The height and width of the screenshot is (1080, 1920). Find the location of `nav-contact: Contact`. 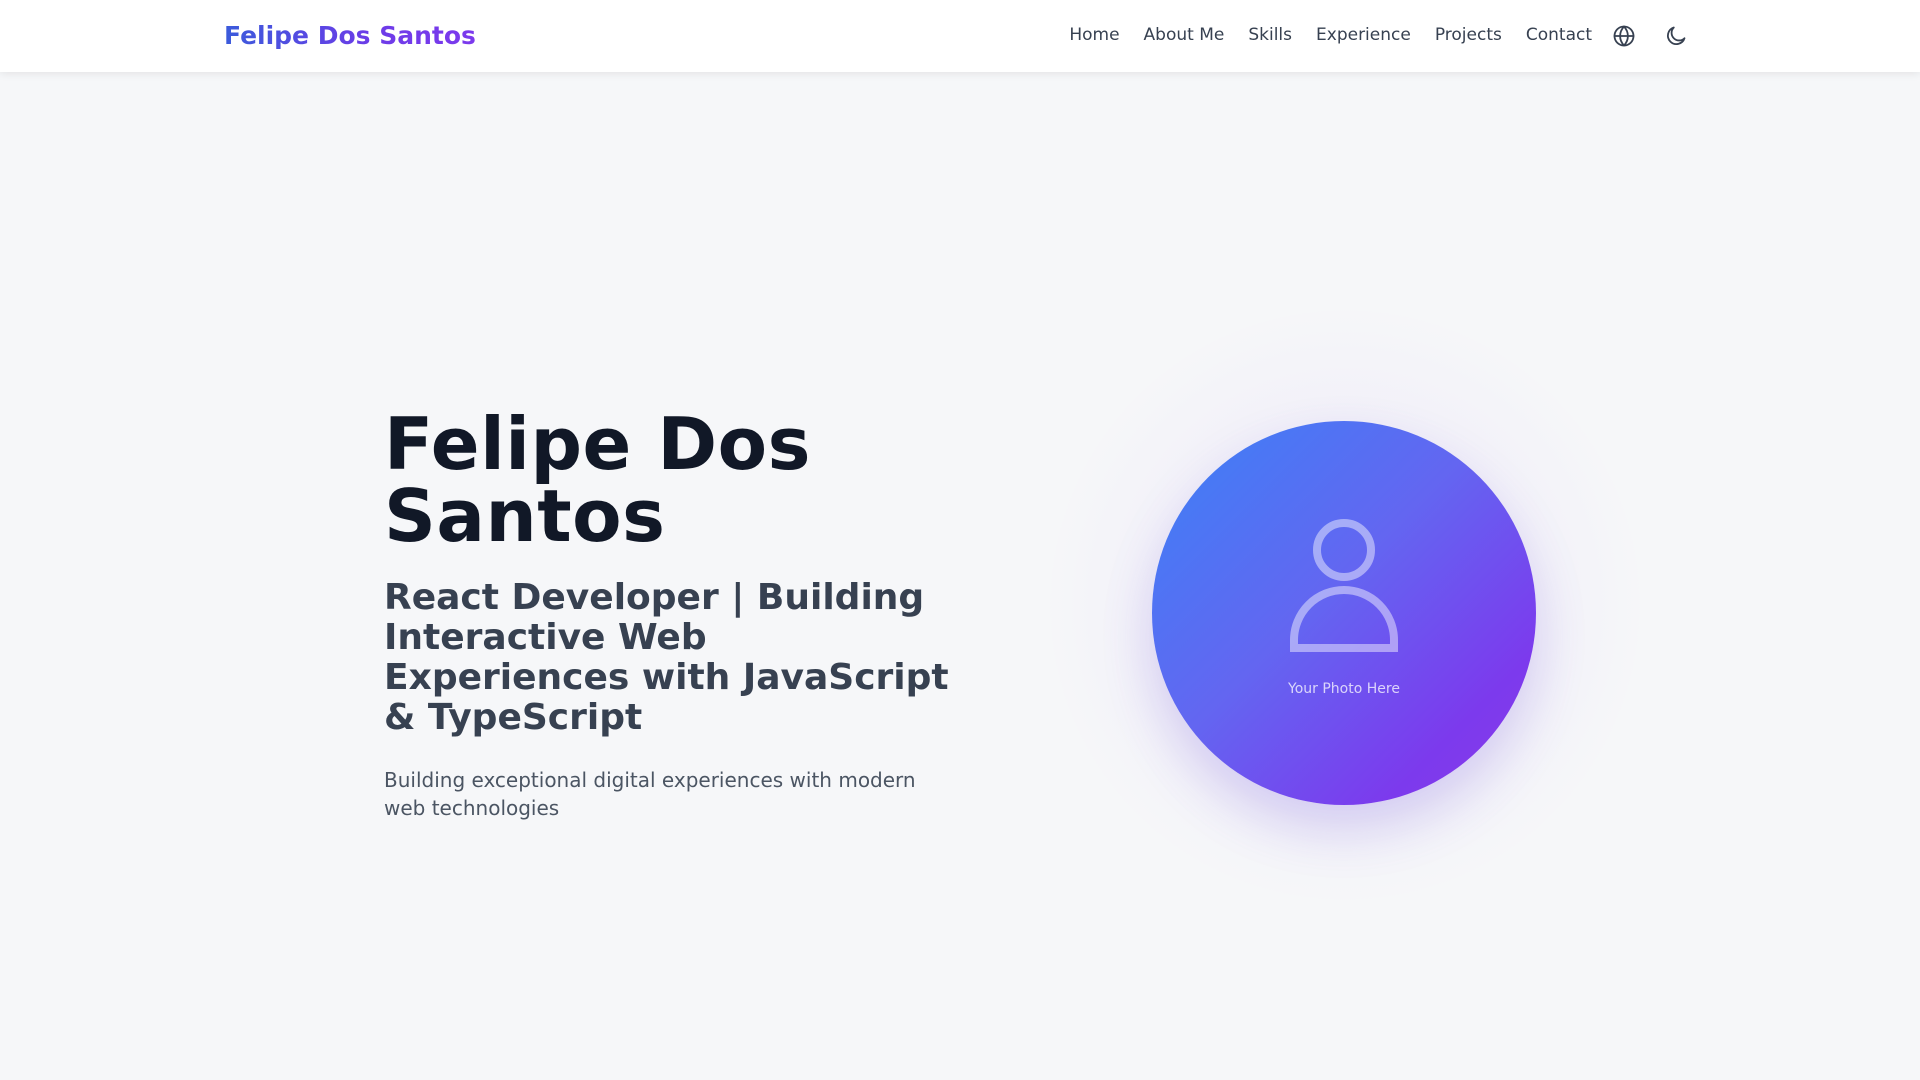

nav-contact: Contact is located at coordinates (1559, 35).